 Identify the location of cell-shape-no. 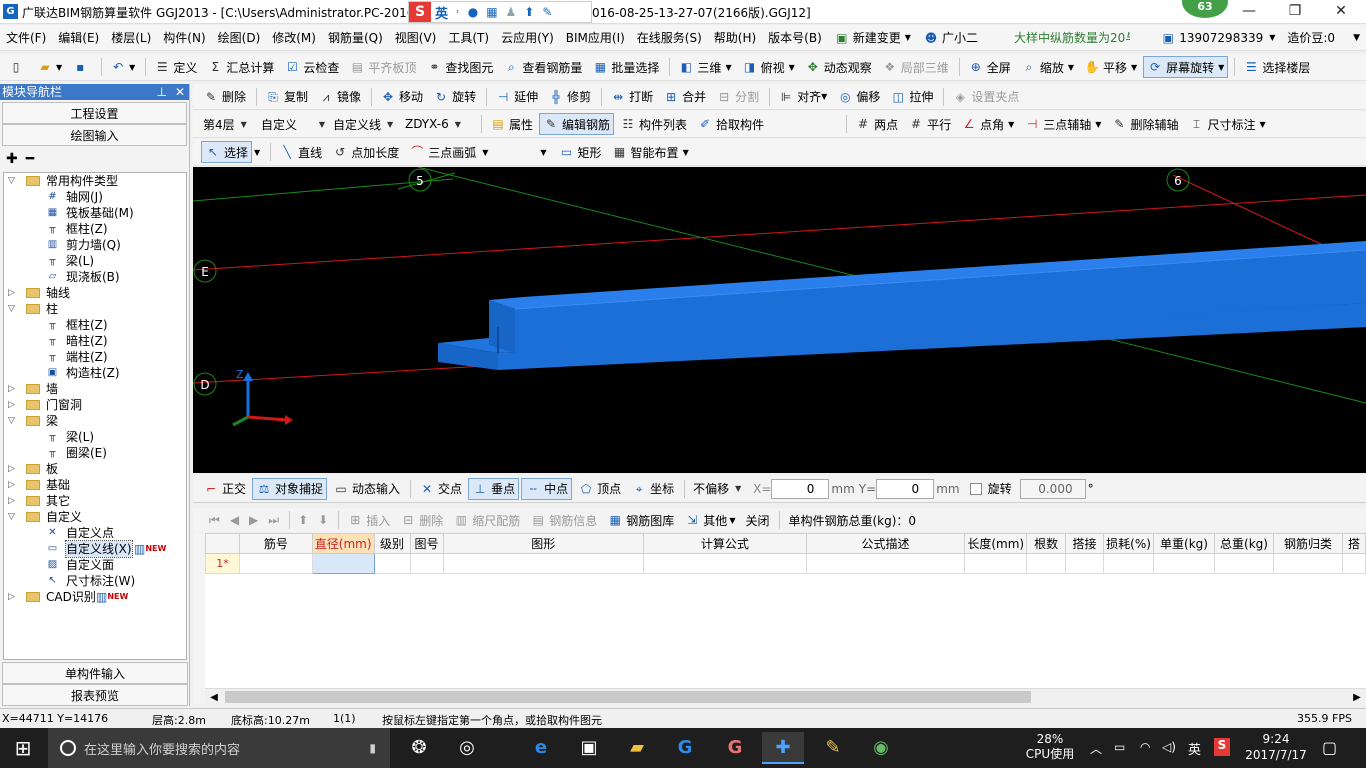
(426, 563).